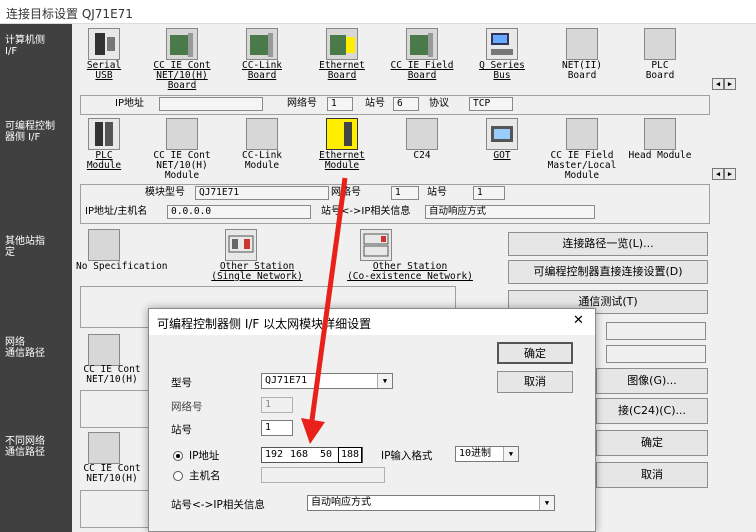 The height and width of the screenshot is (532, 756). Describe the element at coordinates (116, 211) in the screenshot. I see `ip-host-label: IP地址/主机名` at that location.